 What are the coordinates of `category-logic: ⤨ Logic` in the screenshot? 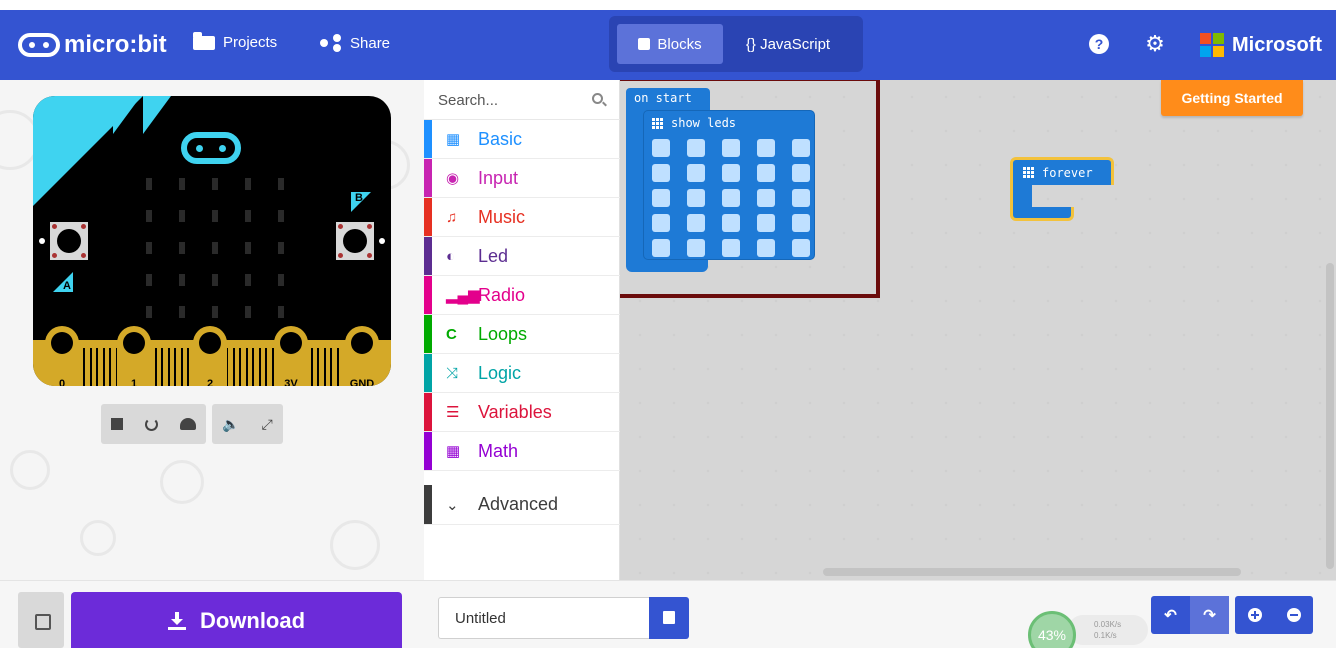 It's located at (522, 373).